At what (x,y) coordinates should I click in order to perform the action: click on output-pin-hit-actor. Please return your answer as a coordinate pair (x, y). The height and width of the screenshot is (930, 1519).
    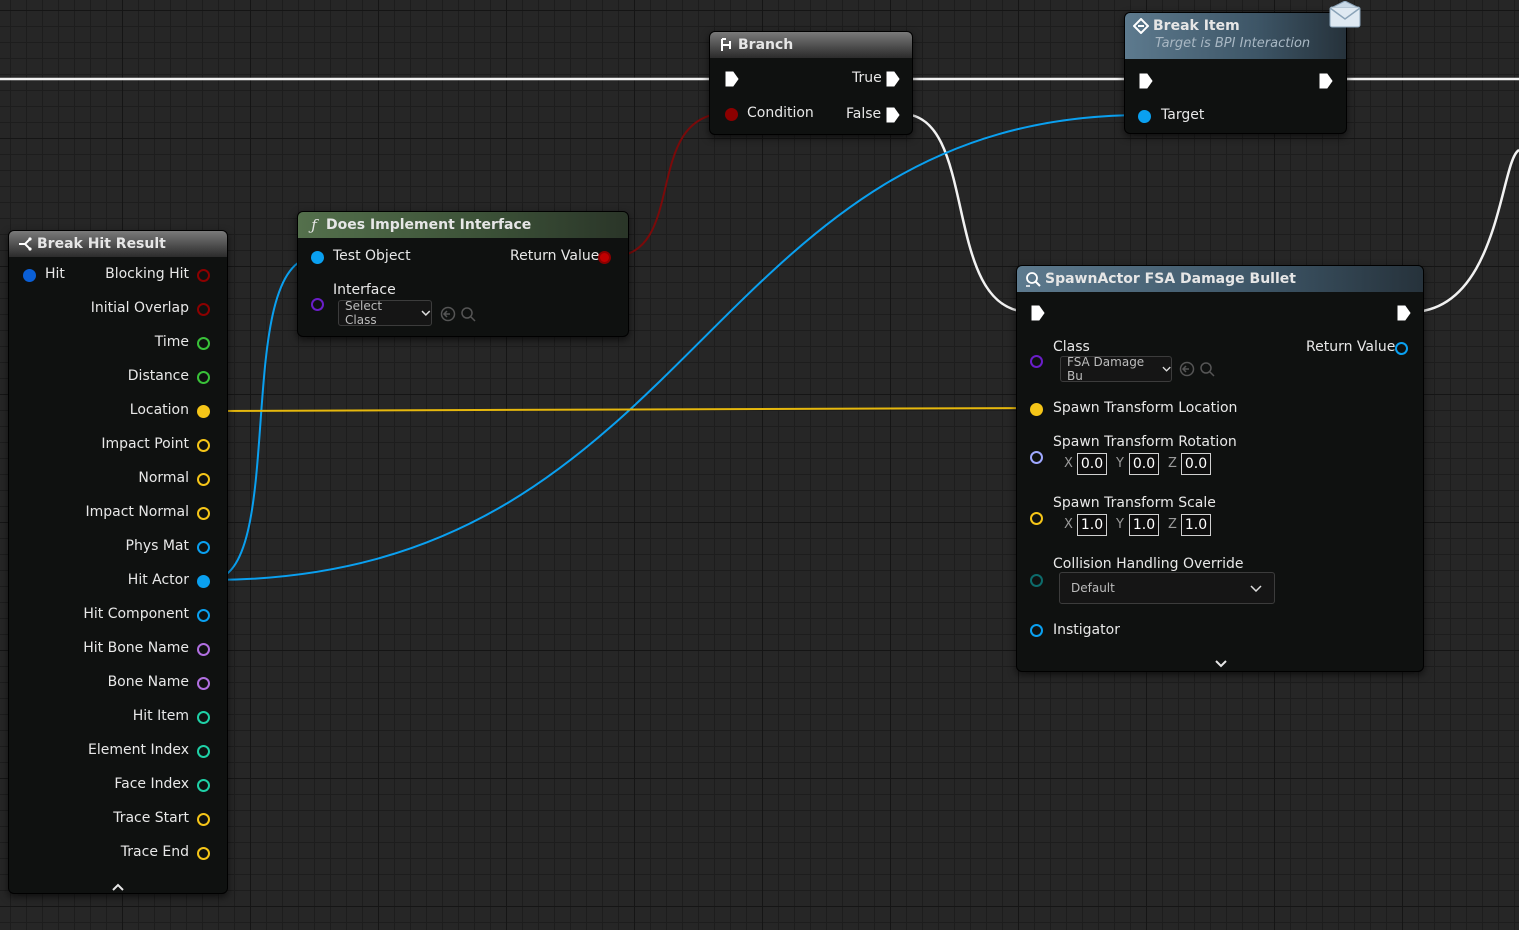
    Looking at the image, I should click on (203, 581).